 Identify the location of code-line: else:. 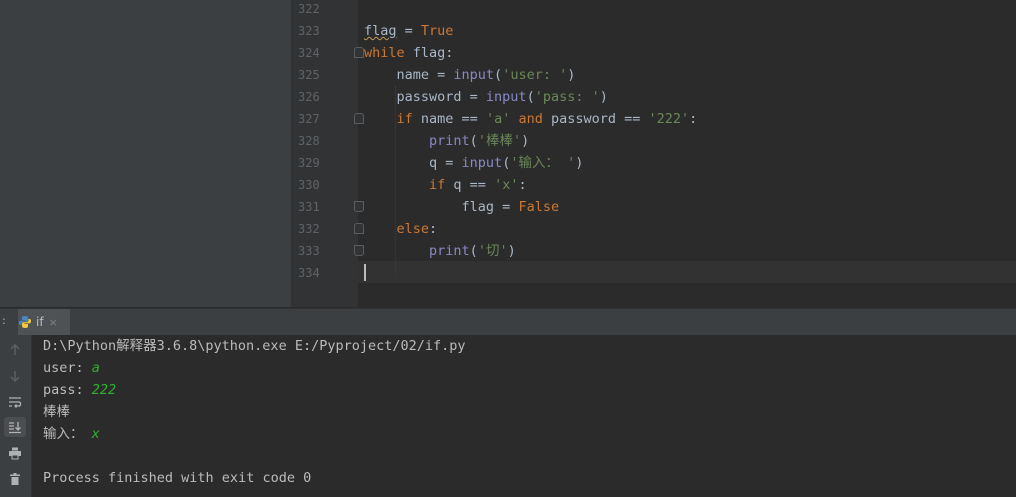
(401, 229).